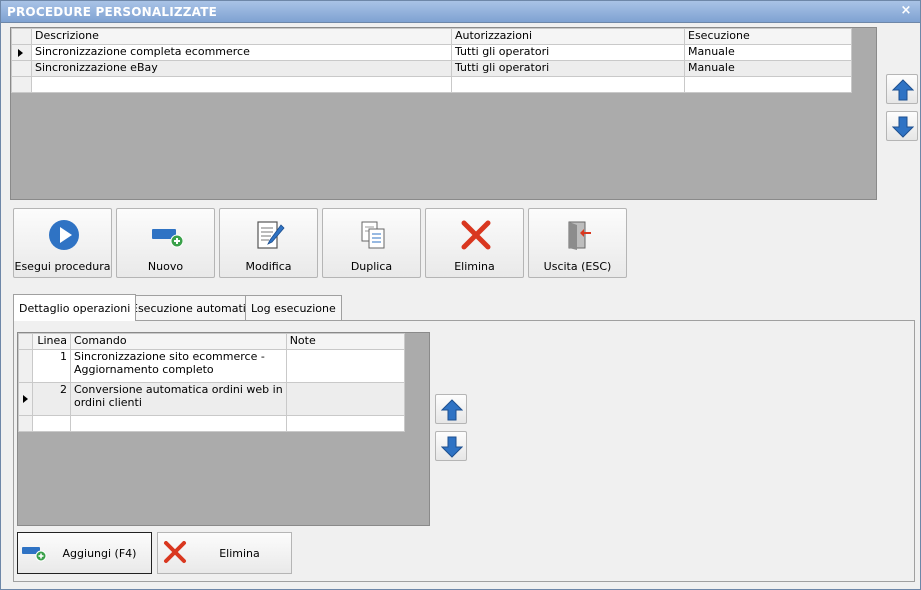  I want to click on edit-label: Modifica, so click(268, 266).